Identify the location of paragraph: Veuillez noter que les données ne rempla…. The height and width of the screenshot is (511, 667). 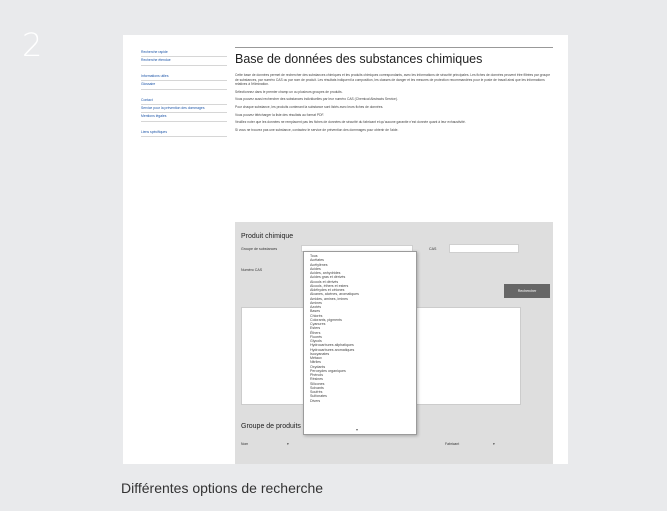
(350, 122).